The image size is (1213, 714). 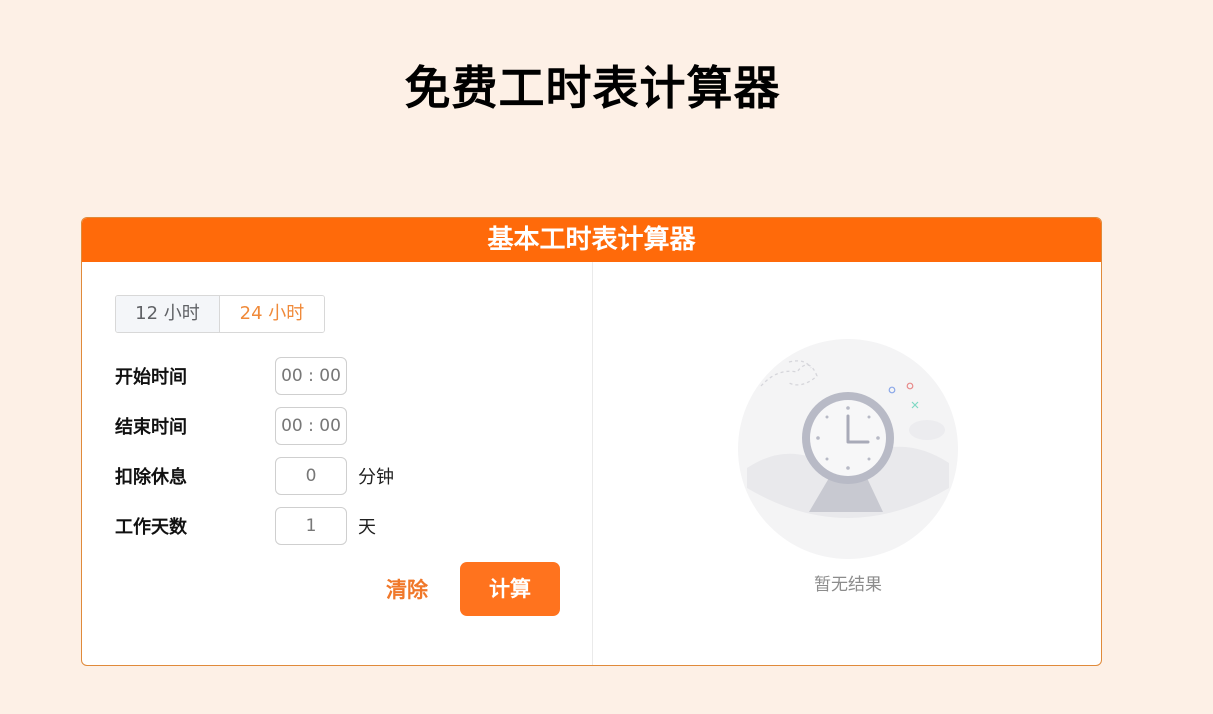 I want to click on break-minutes-input: 0, so click(x=311, y=476).